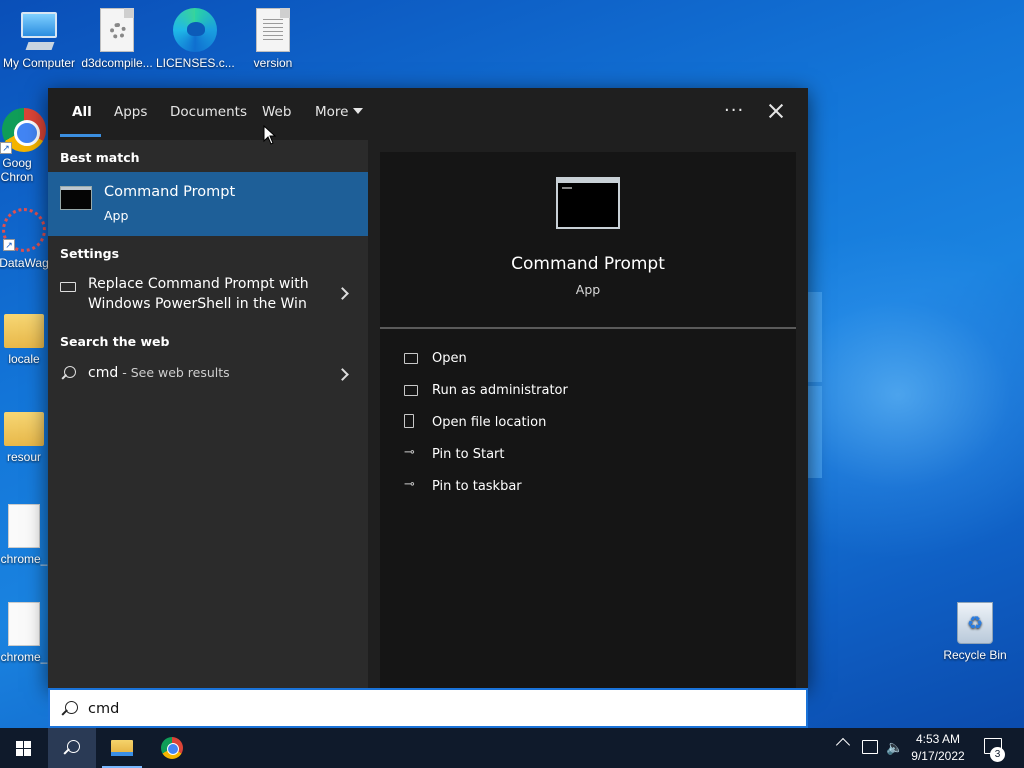 This screenshot has width=1024, height=768. What do you see at coordinates (208, 112) in the screenshot?
I see `tab-documents: Documents` at bounding box center [208, 112].